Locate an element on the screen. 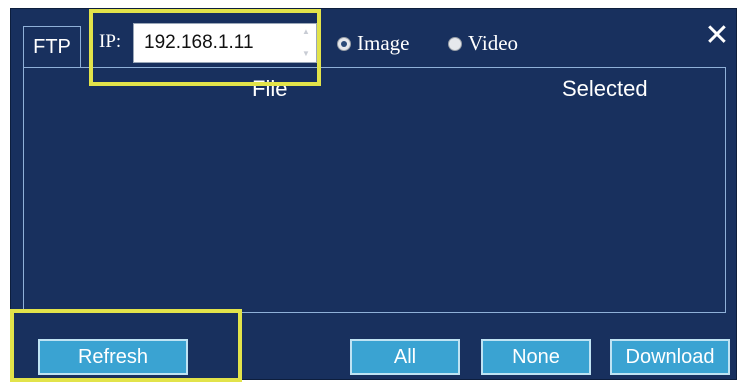 This screenshot has height=382, width=739. radio-video-label: Video is located at coordinates (493, 43).